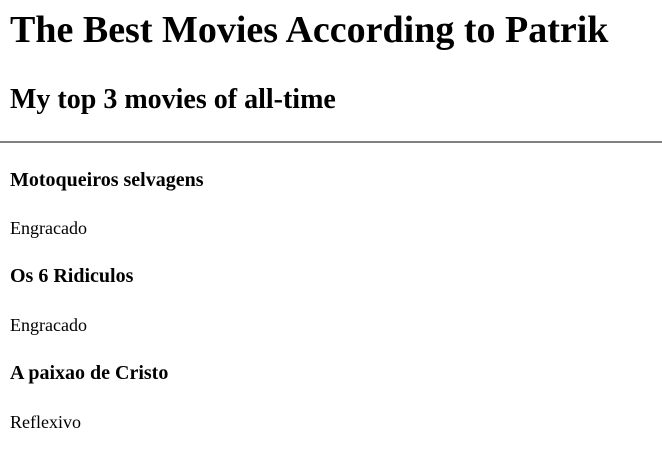 The image size is (662, 450). I want to click on horizontal-divider, so click(331, 142).